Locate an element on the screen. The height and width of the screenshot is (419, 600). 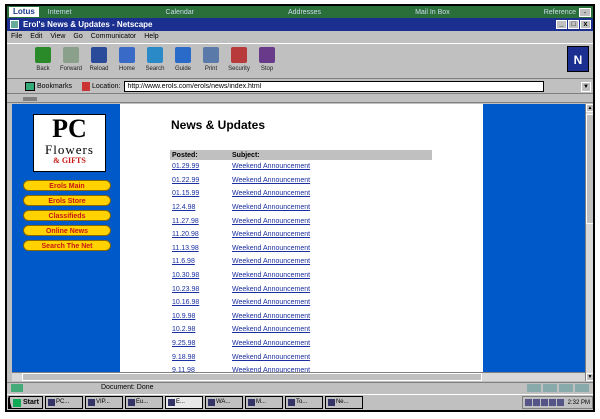
news-date-link: 01.29.99 is located at coordinates (200, 167).